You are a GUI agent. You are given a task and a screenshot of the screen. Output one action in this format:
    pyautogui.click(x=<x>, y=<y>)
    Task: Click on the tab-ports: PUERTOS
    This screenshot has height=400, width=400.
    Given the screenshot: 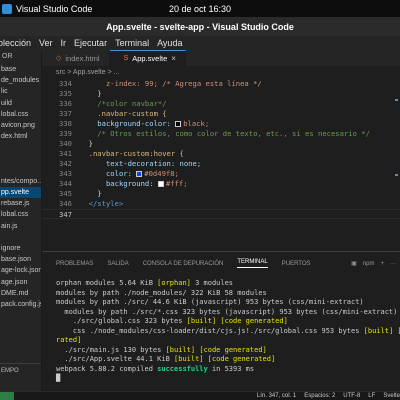 What is the action you would take?
    pyautogui.click(x=296, y=264)
    